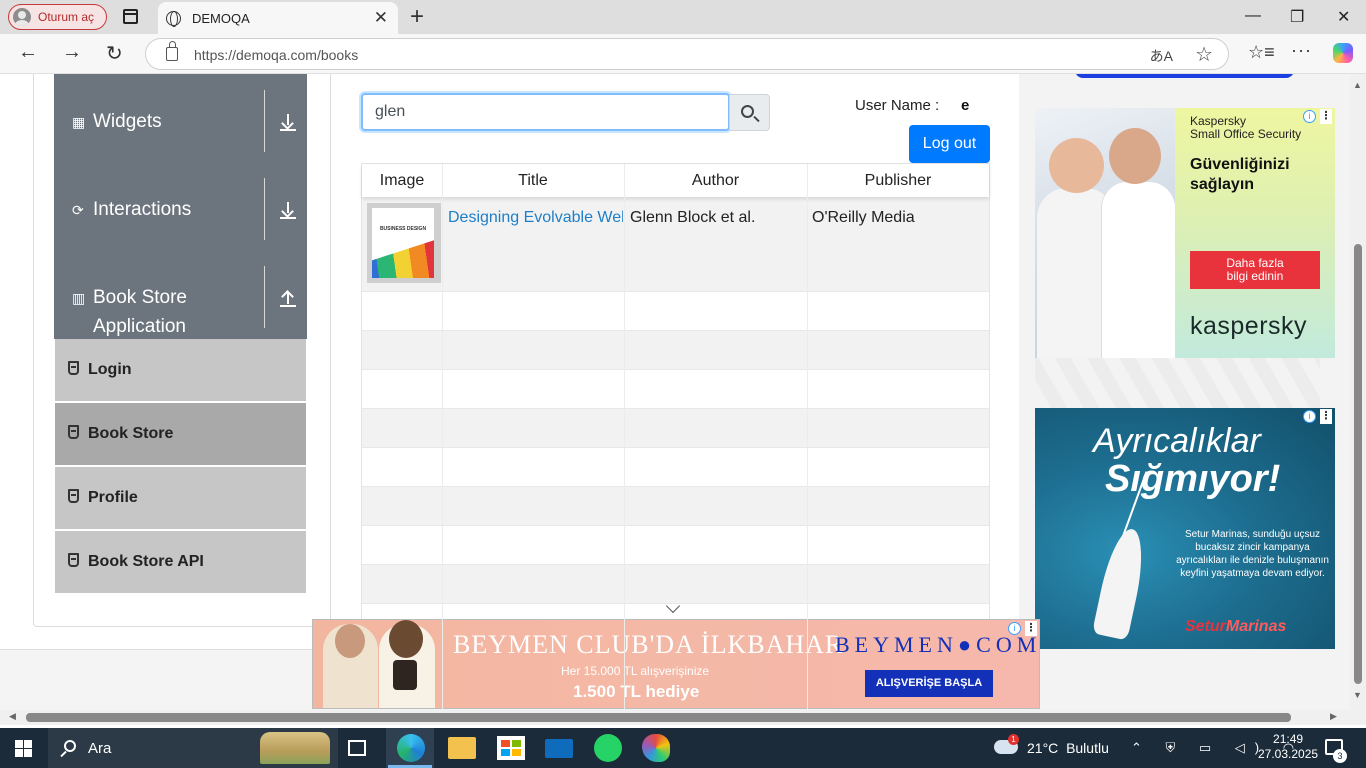 This screenshot has width=1366, height=768. What do you see at coordinates (1358, 464) in the screenshot?
I see `vertical-scroll-thumb` at bounding box center [1358, 464].